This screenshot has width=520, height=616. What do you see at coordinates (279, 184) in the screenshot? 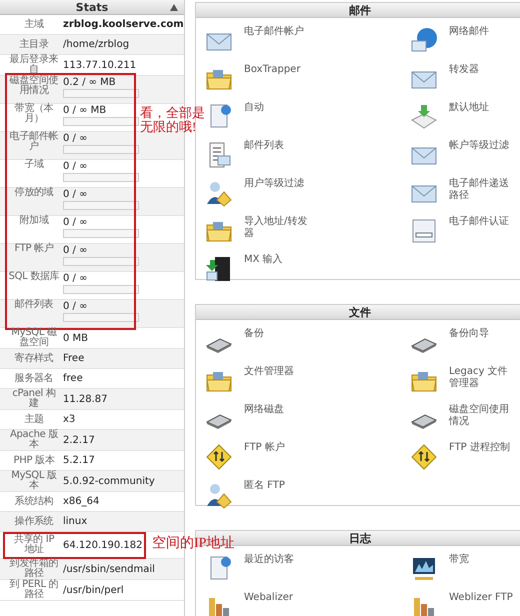
I see `feature-link: 用户等级过滤` at bounding box center [279, 184].